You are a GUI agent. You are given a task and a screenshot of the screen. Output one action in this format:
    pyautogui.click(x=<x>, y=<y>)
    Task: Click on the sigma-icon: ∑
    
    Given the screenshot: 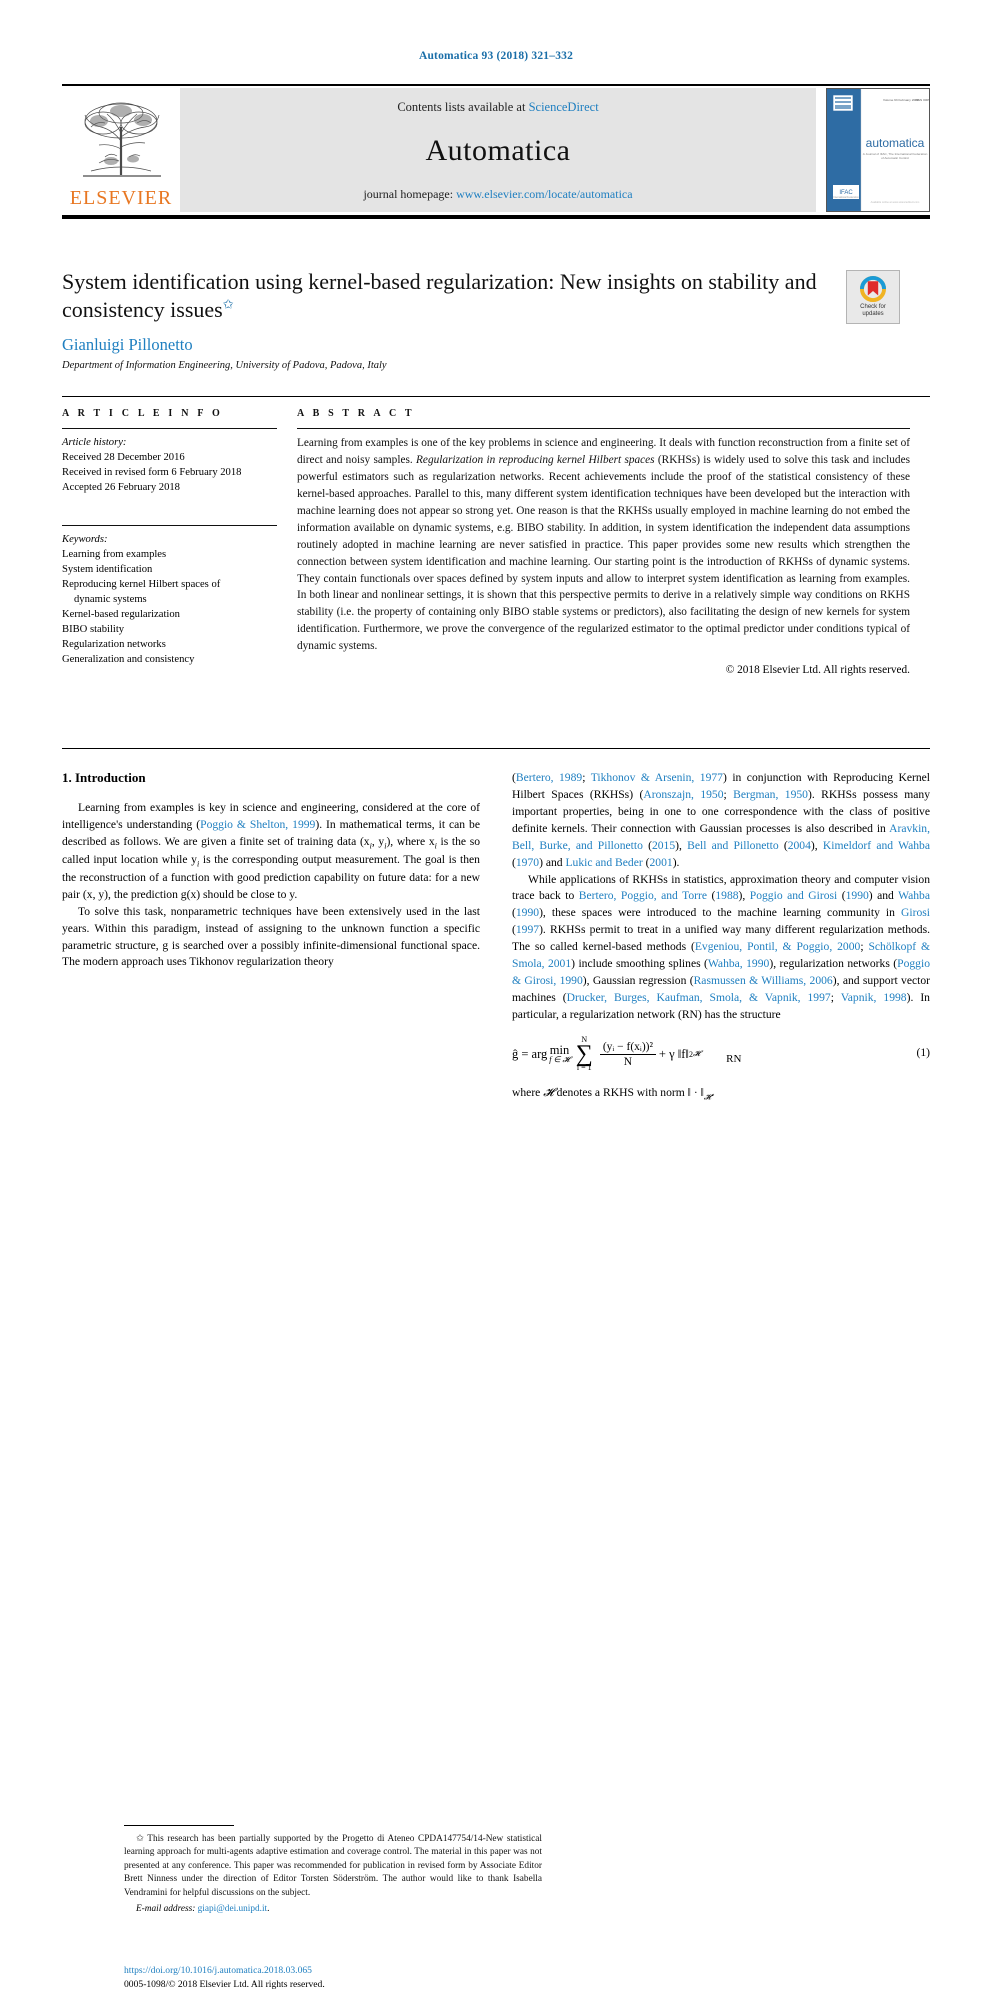 What is the action you would take?
    pyautogui.click(x=584, y=1053)
    